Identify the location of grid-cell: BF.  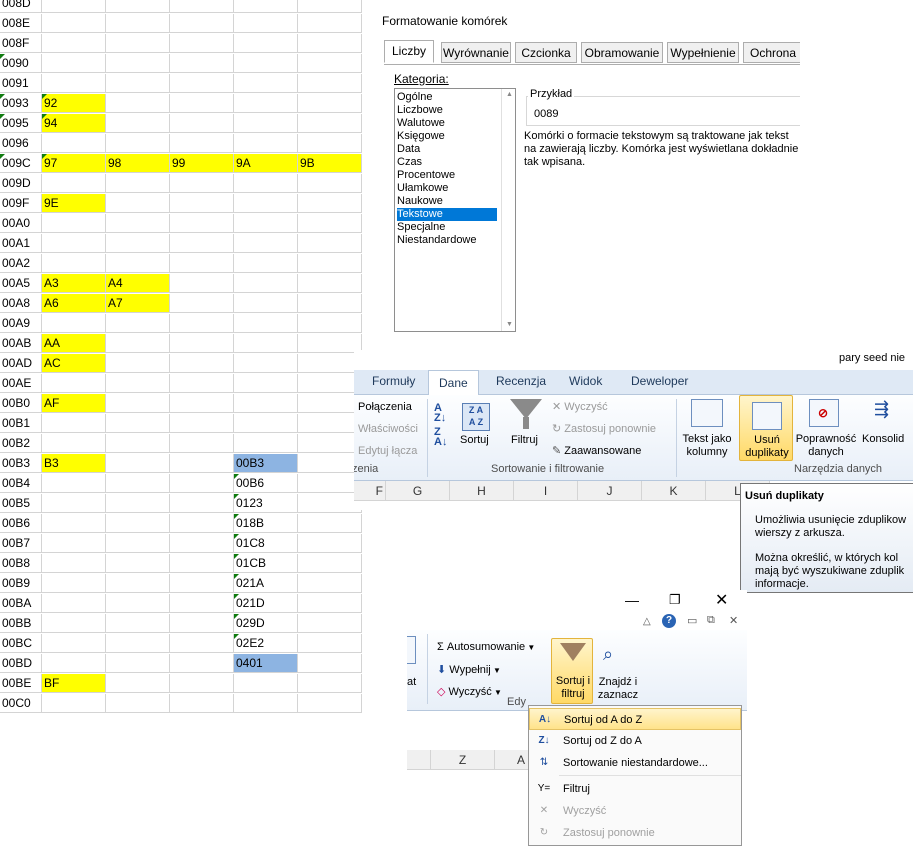
(74, 683).